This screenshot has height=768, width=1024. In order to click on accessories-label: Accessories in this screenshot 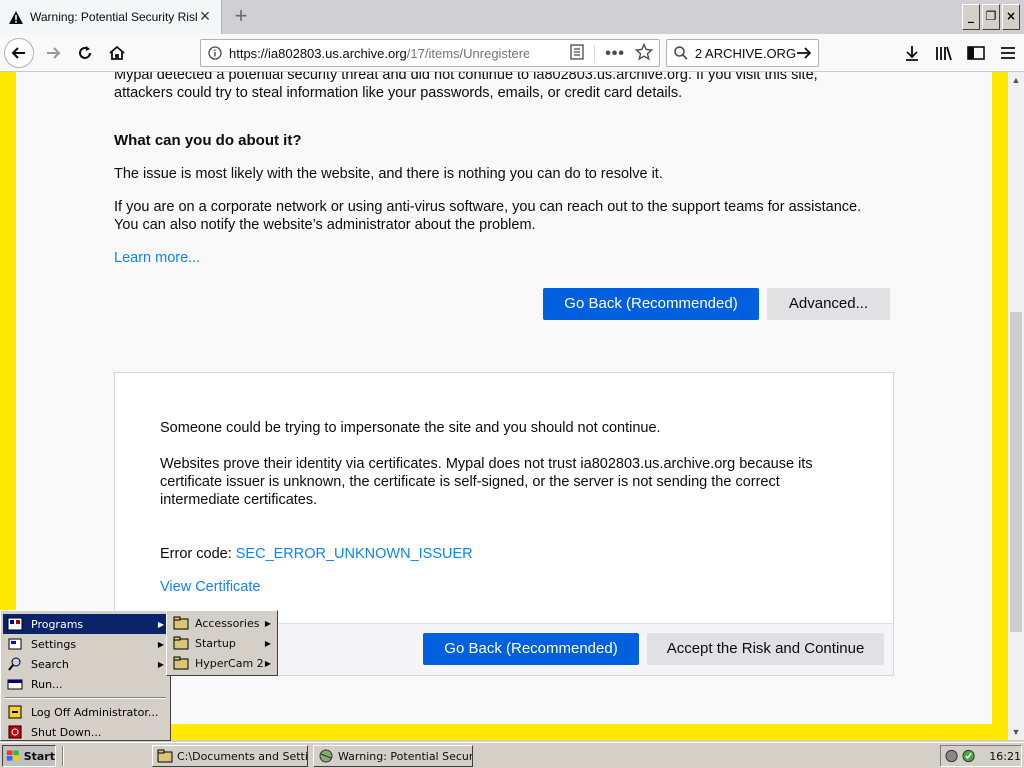, I will do `click(227, 623)`.